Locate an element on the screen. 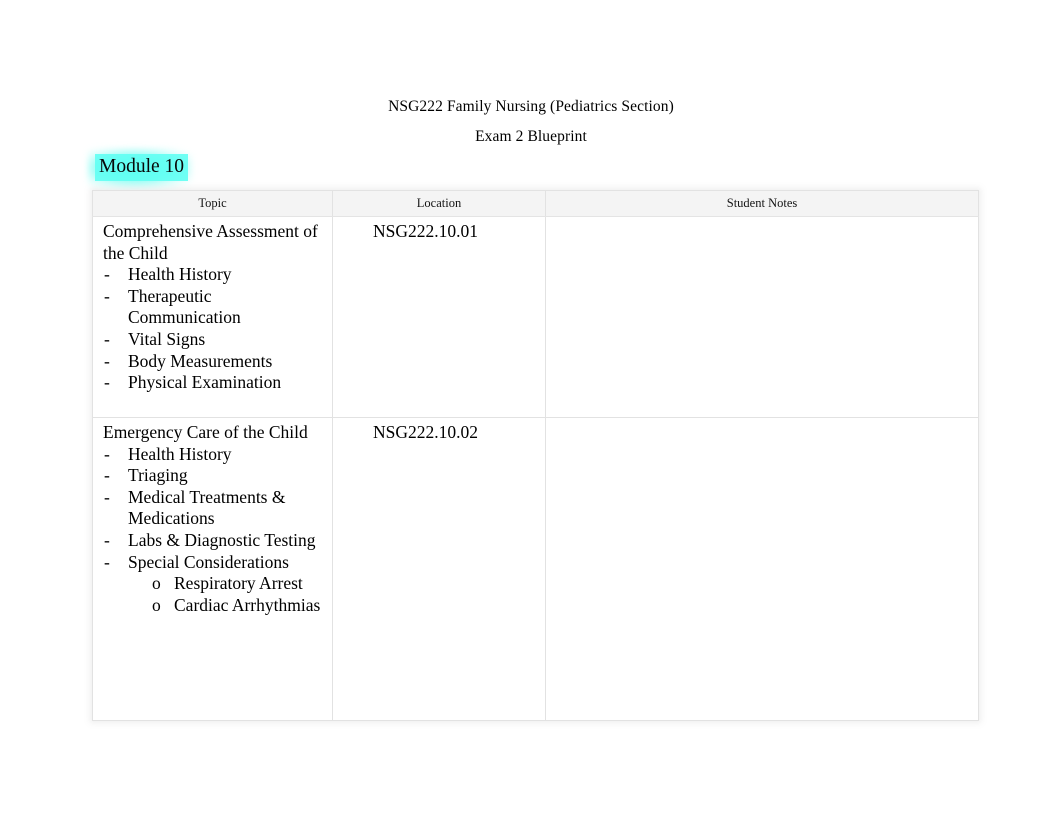 The width and height of the screenshot is (1062, 822). sub-bullet-item: o Respiratory Arrest is located at coordinates (239, 584).